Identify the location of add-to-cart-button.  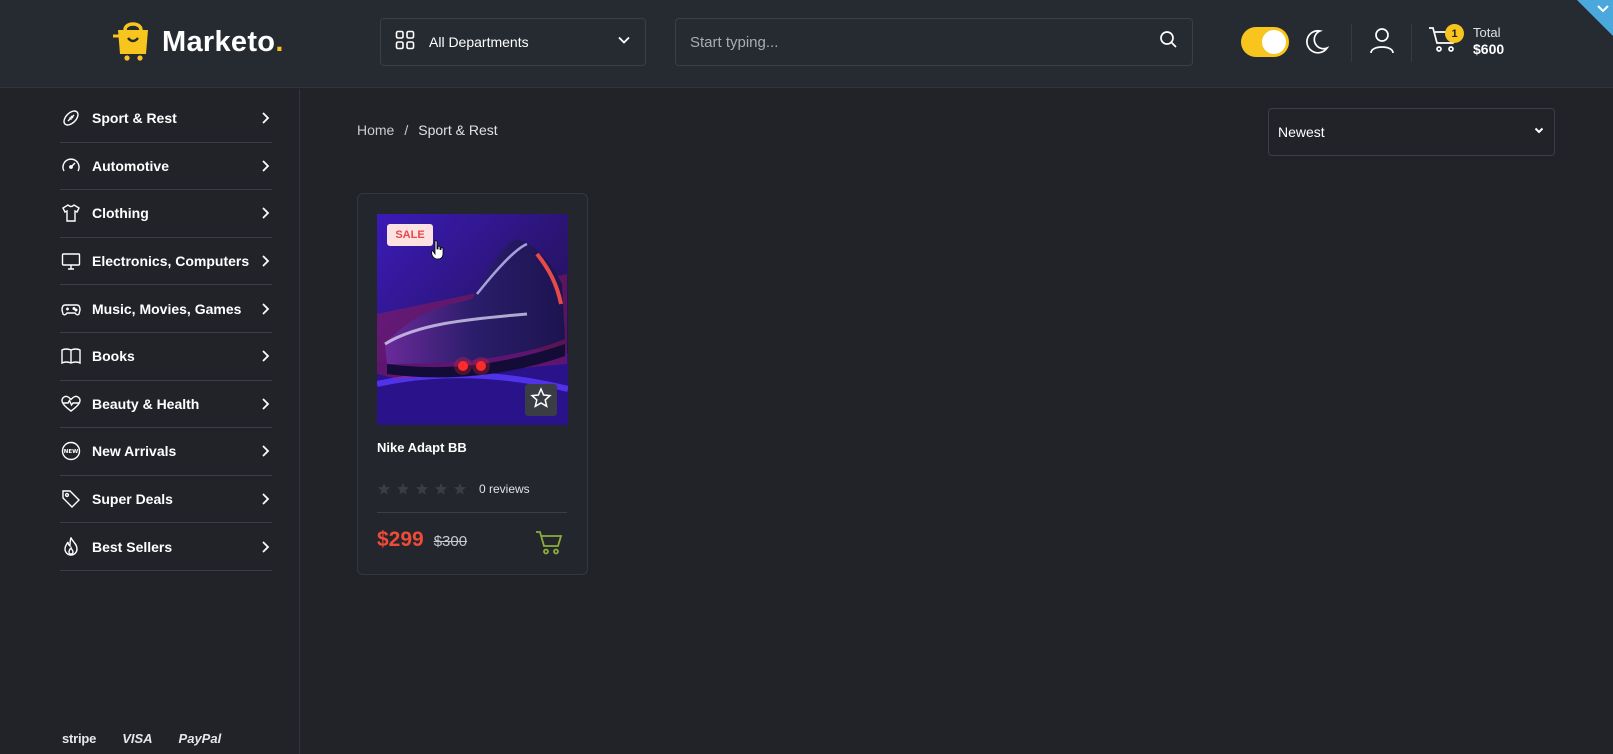
(549, 544).